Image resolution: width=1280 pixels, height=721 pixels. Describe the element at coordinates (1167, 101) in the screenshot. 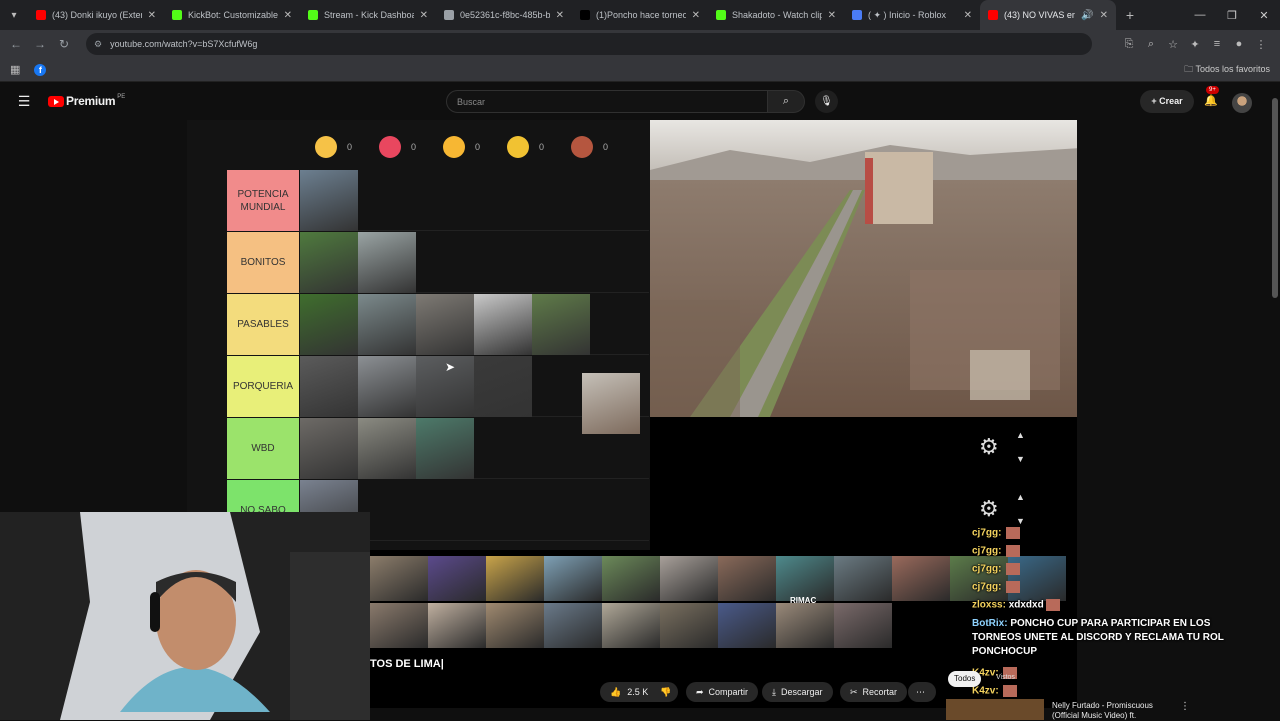

I see `create-button: + Crear` at that location.